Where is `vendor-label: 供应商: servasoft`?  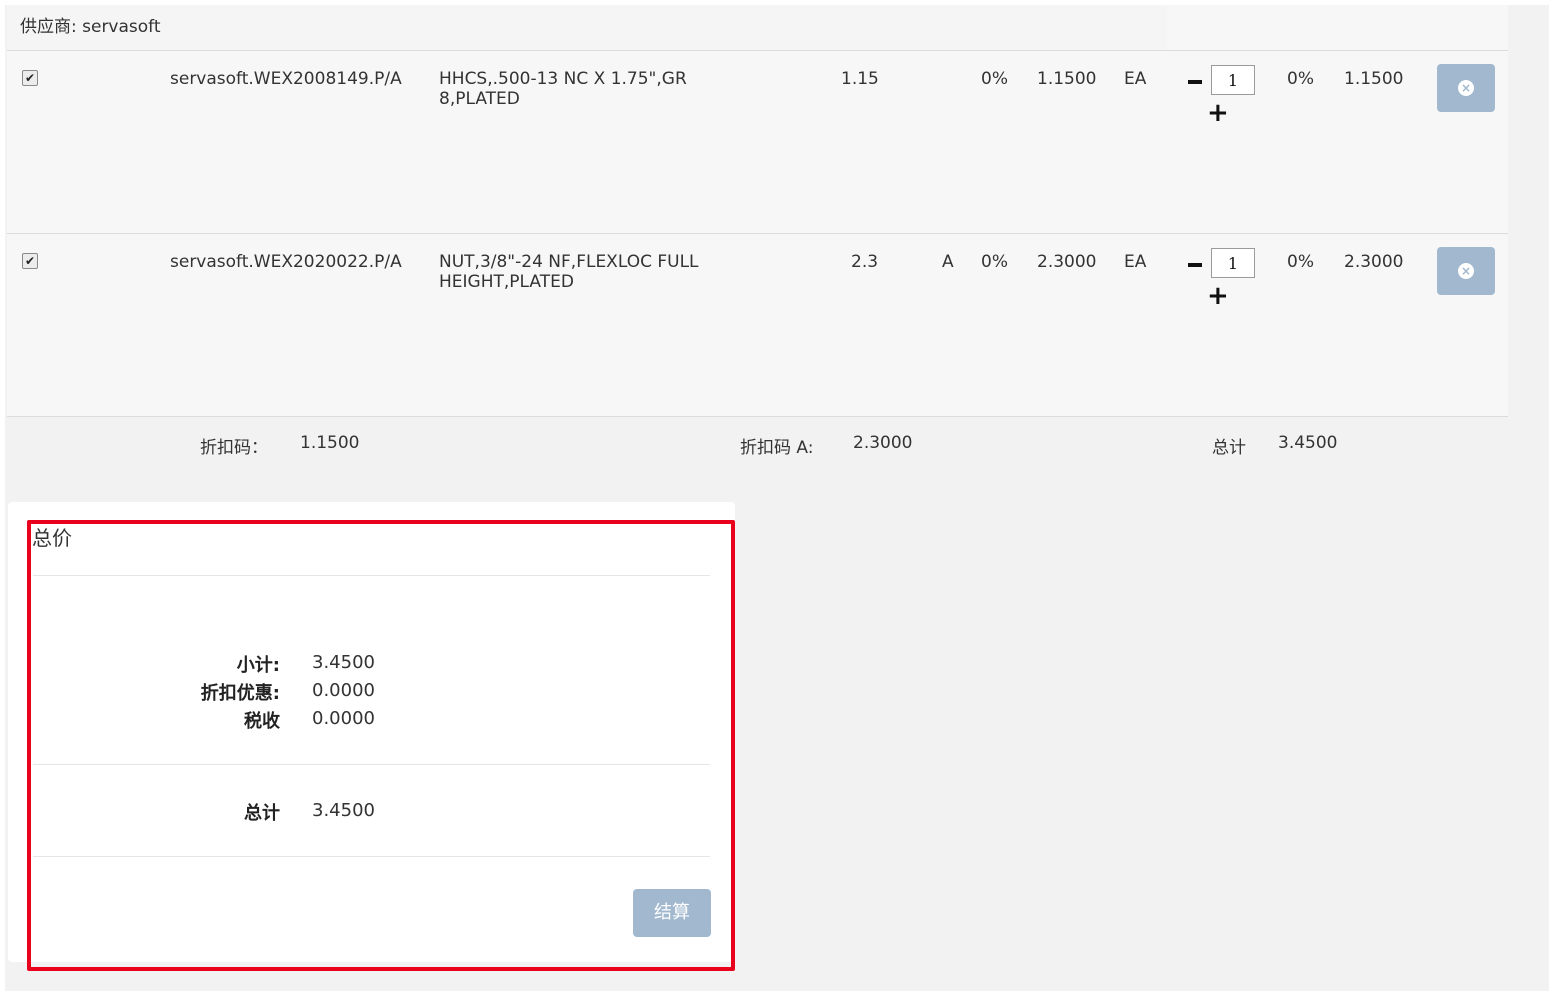 vendor-label: 供应商: servasoft is located at coordinates (90, 27).